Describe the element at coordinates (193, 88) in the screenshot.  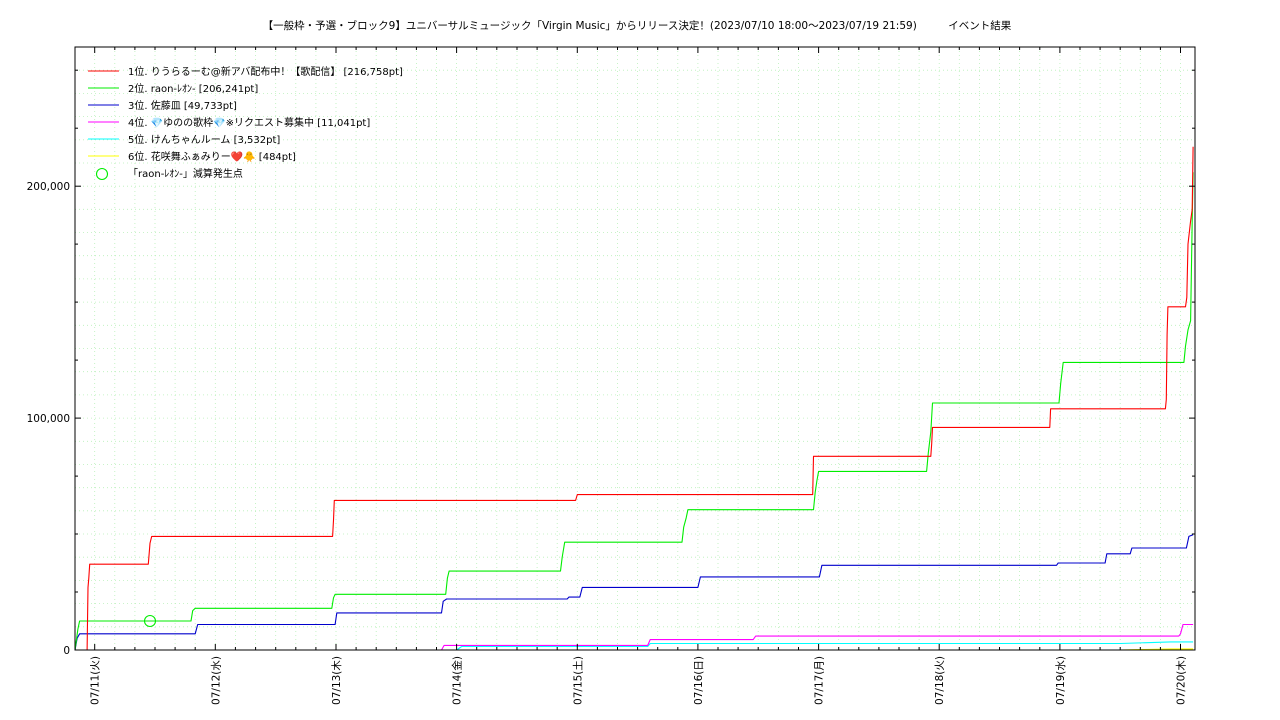
I see `legend-label: 2位. raon-ﾚｵﾝ- [206,241pt]` at that location.